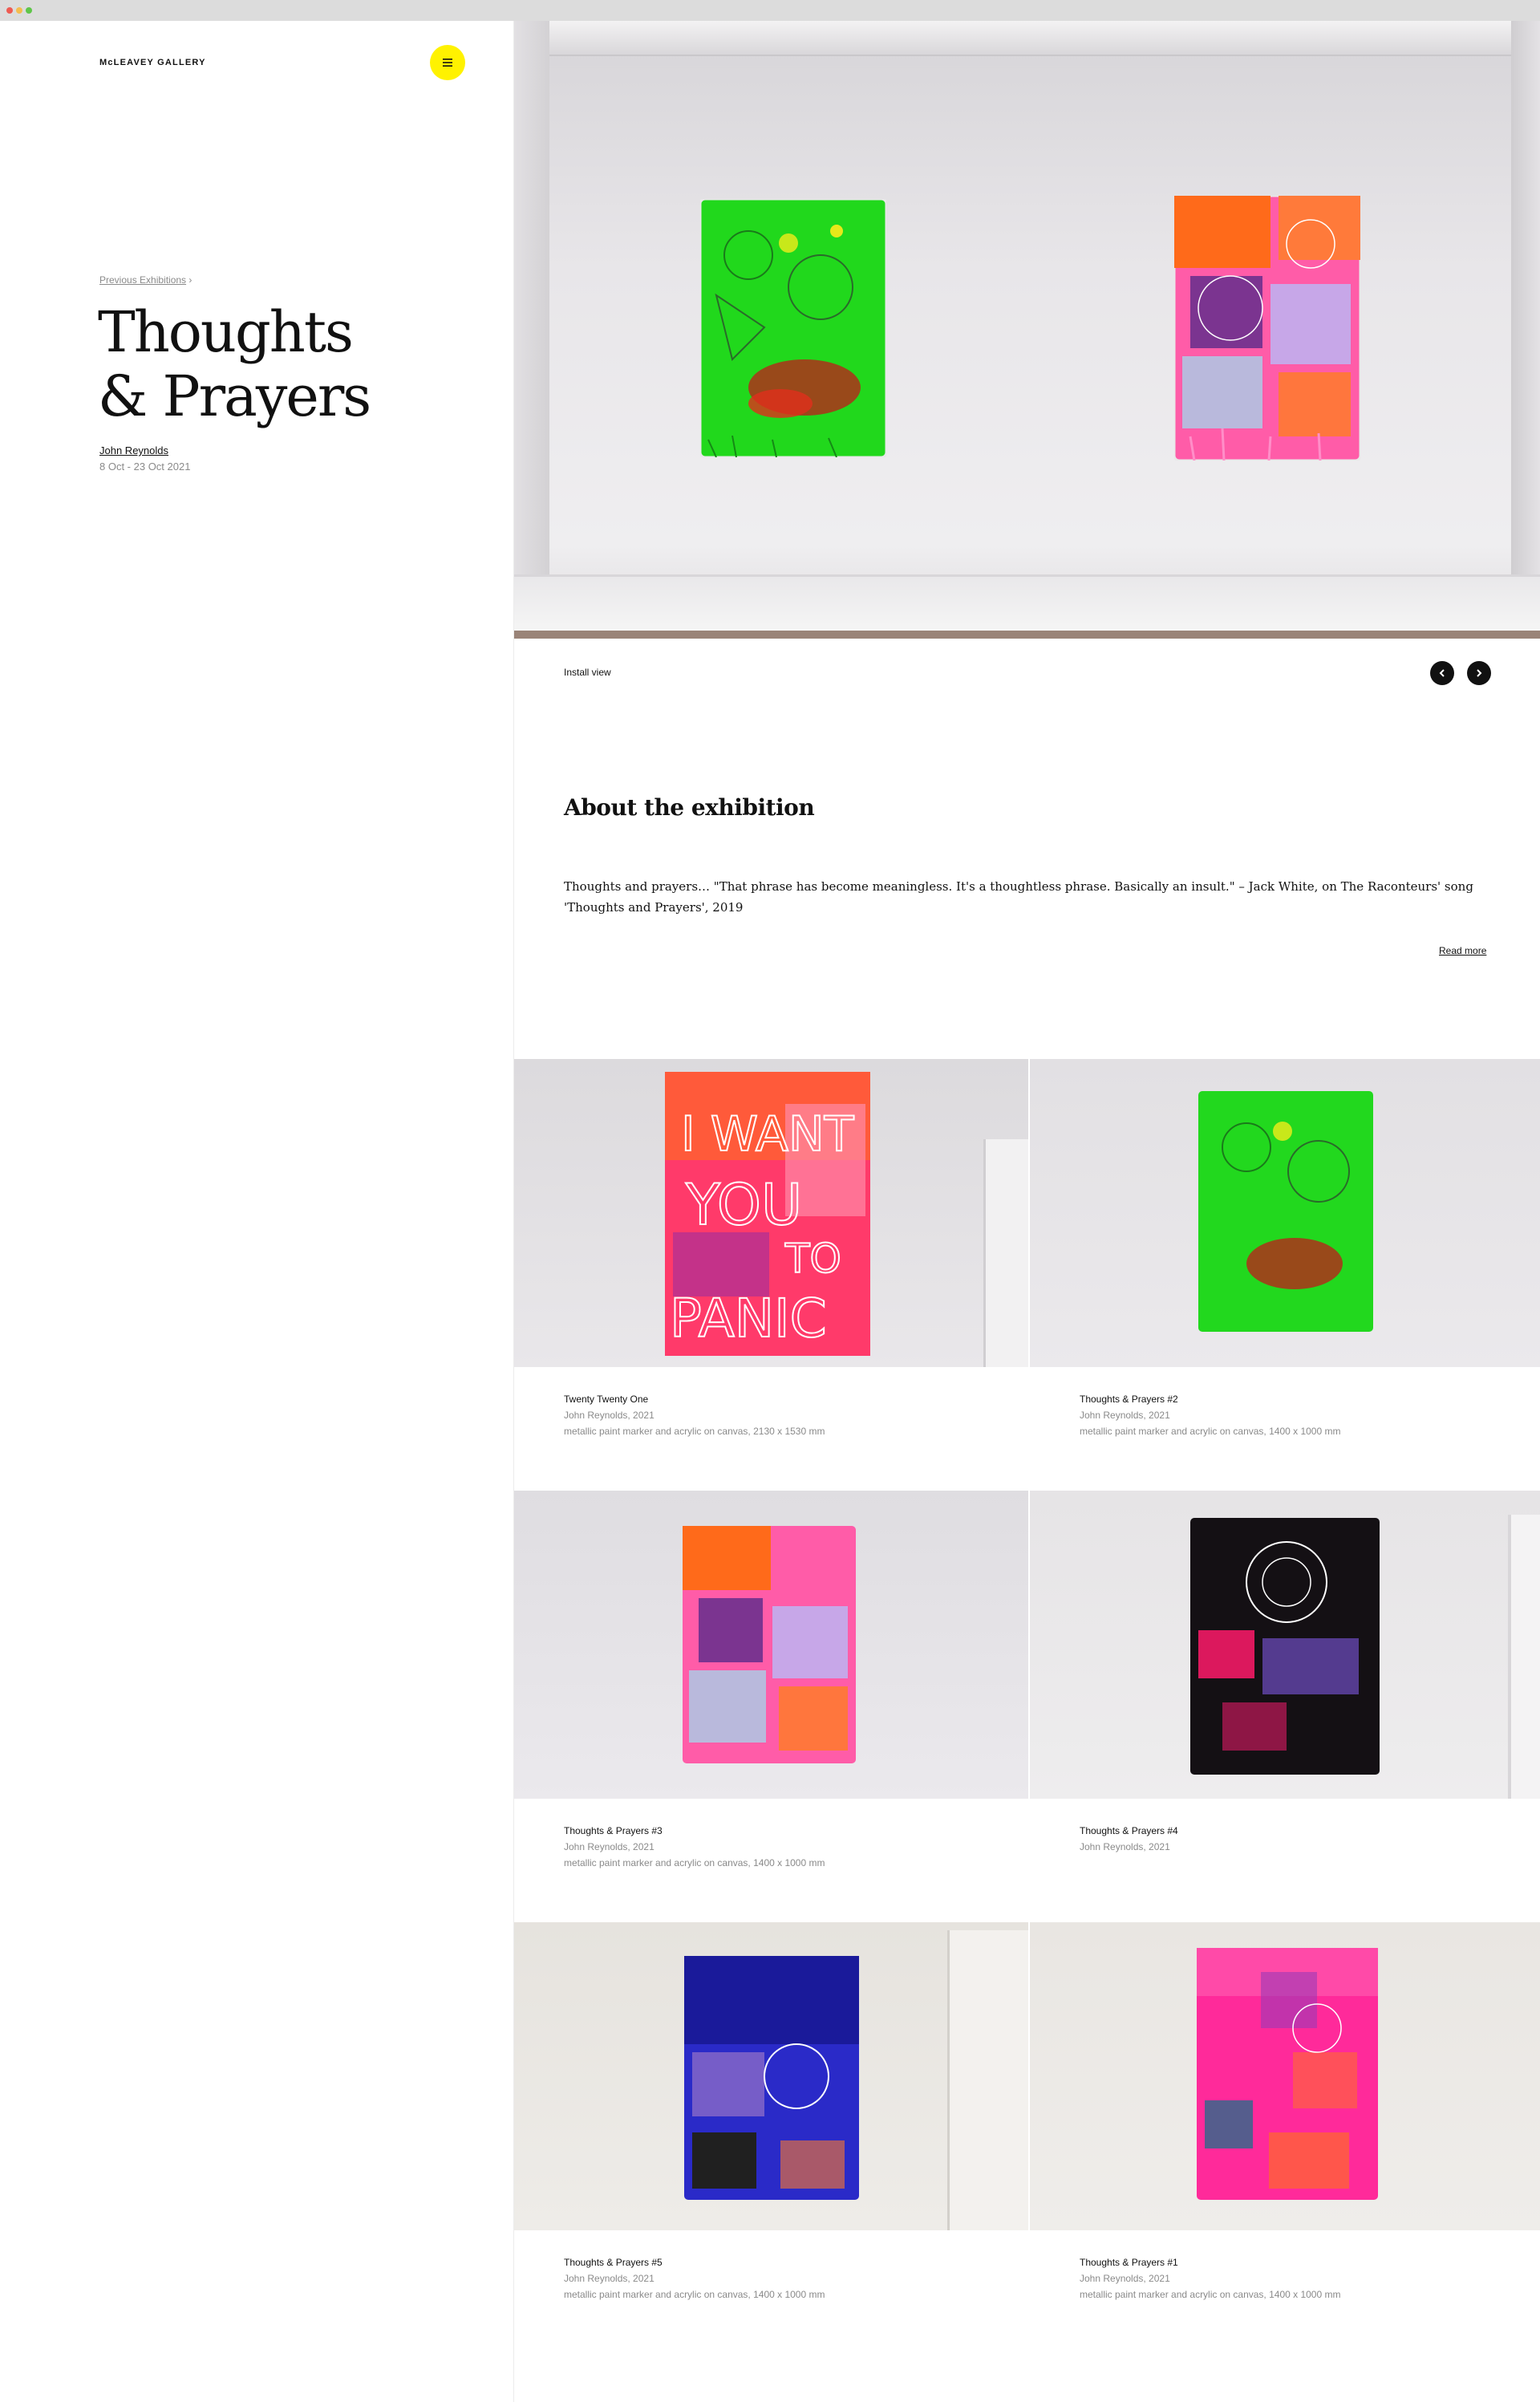 The image size is (1540, 2402). I want to click on painting-text-panic: PANIC, so click(748, 1318).